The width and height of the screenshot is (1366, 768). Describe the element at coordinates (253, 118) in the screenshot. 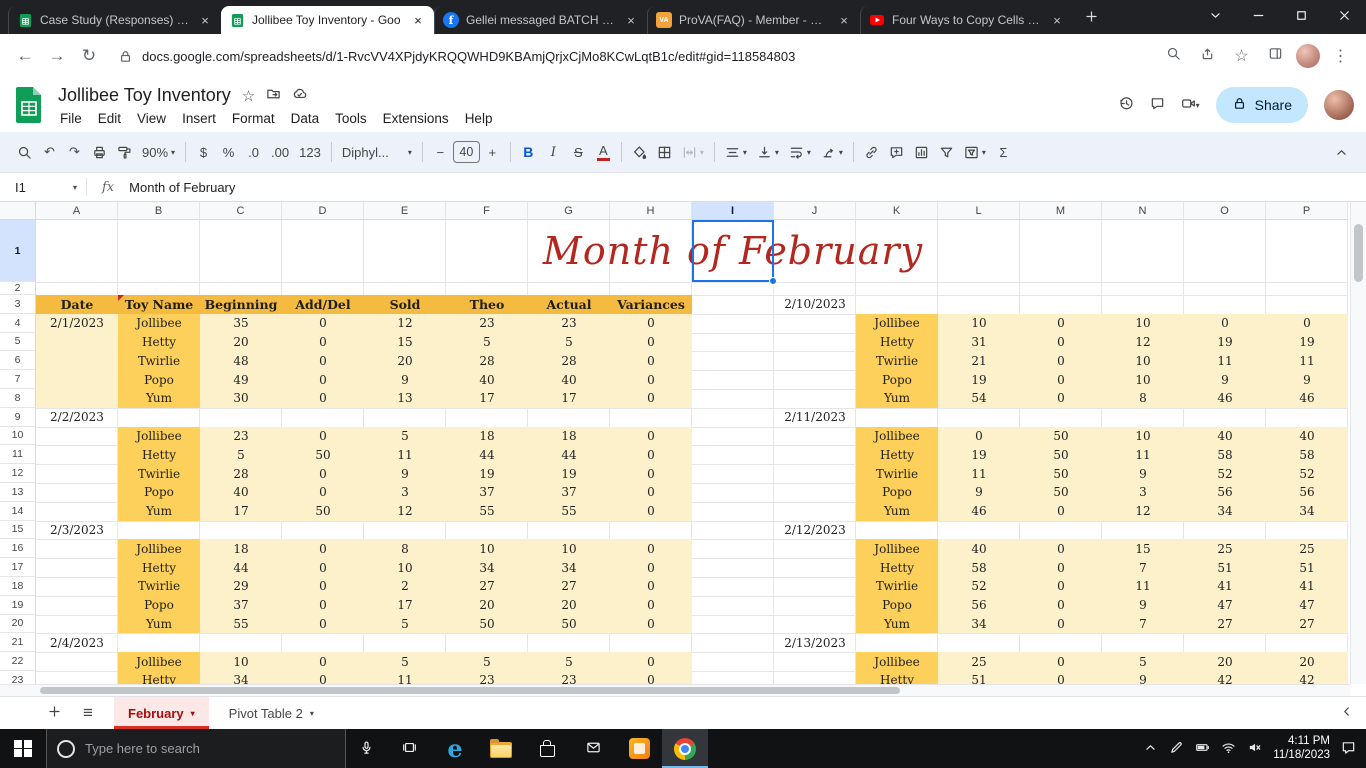

I see `menu-format: Format` at that location.